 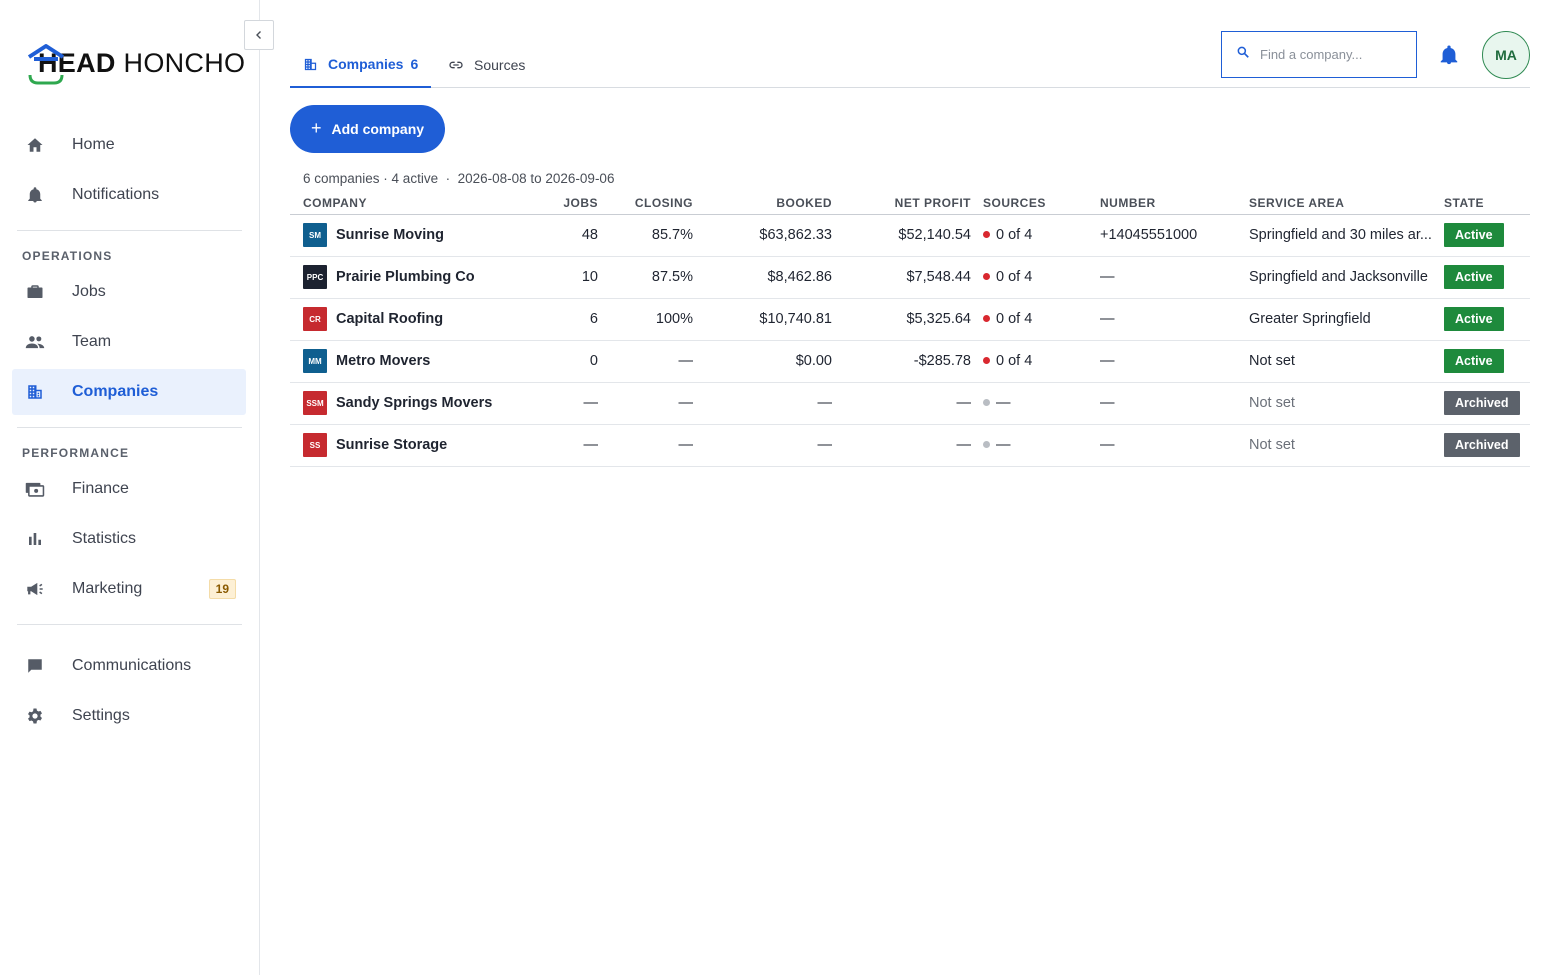 What do you see at coordinates (1482, 403) in the screenshot?
I see `state-badge: Archived` at bounding box center [1482, 403].